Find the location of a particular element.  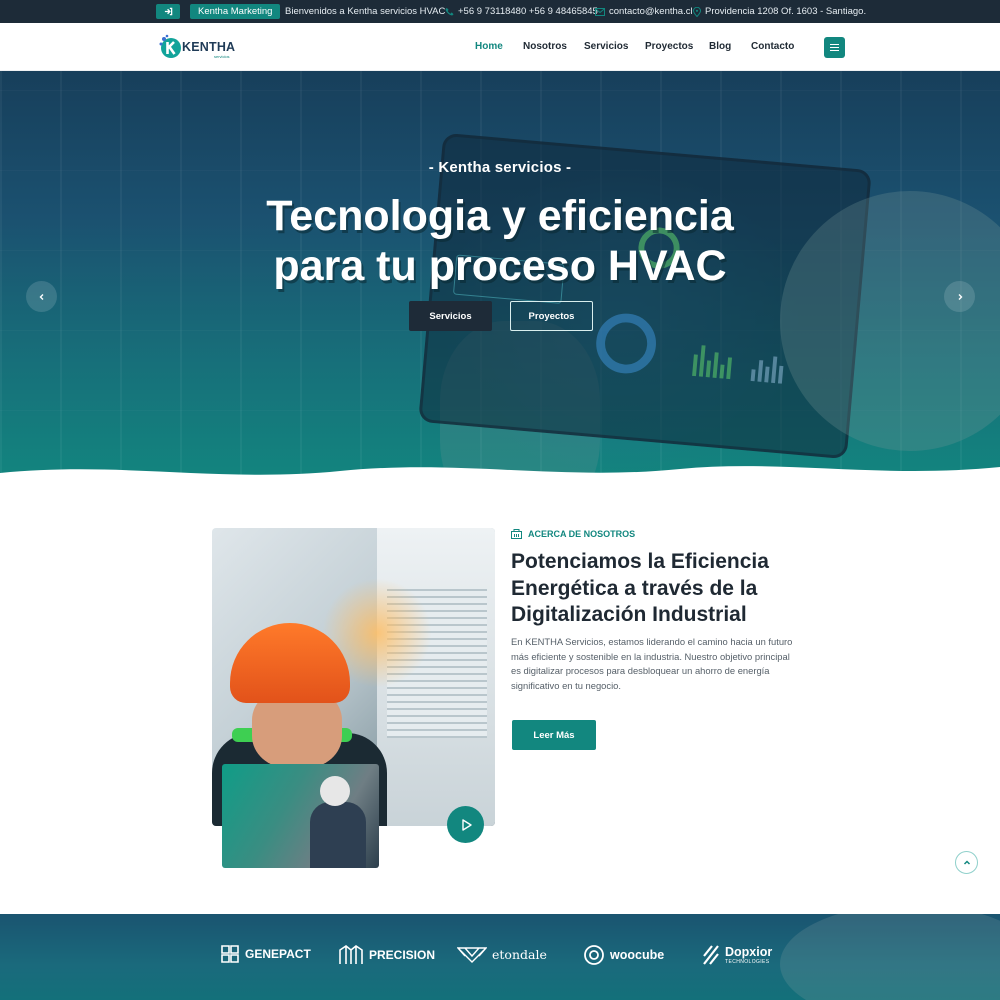

partner-subtitle: TECHNOLOGIES is located at coordinates (747, 962).